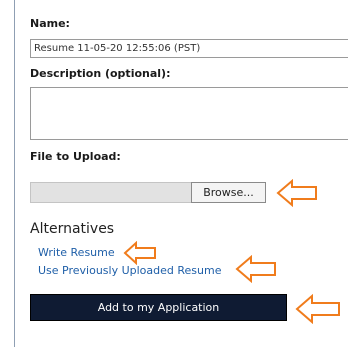  Describe the element at coordinates (189, 113) in the screenshot. I see `description-textarea` at that location.